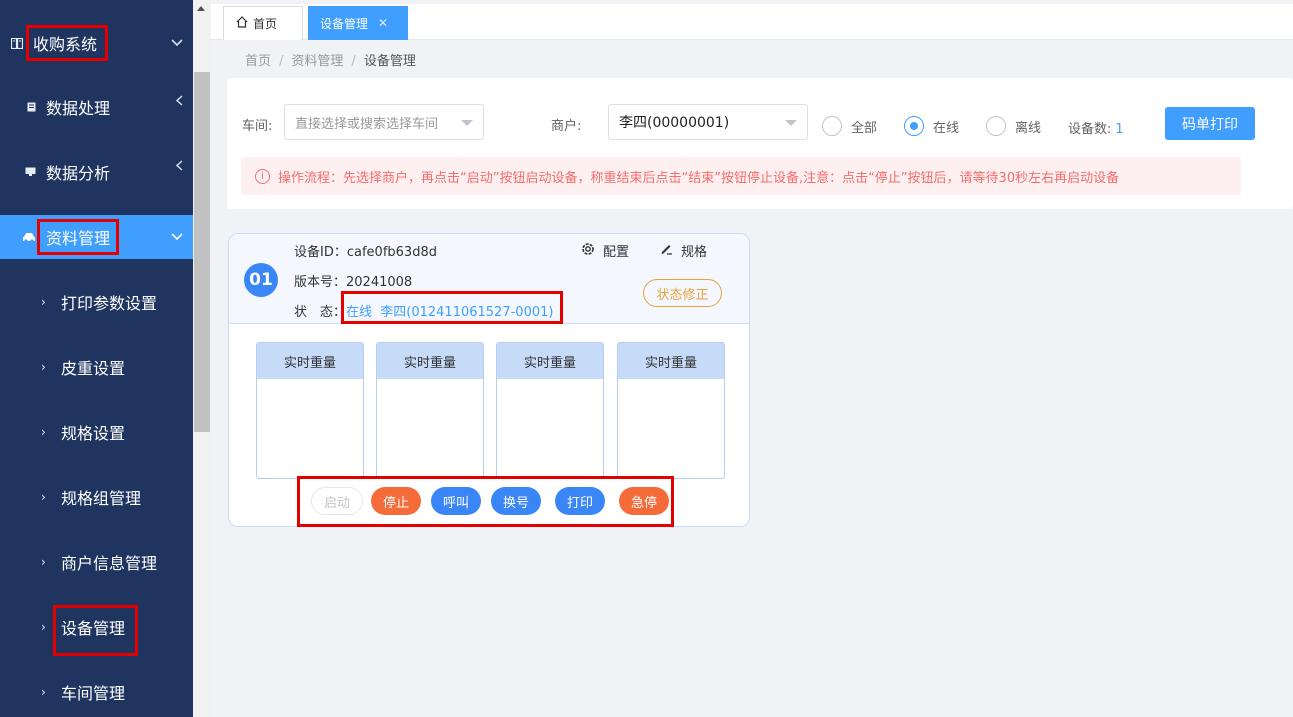 This screenshot has width=1293, height=717. Describe the element at coordinates (864, 128) in the screenshot. I see `radio-label: 全部` at that location.